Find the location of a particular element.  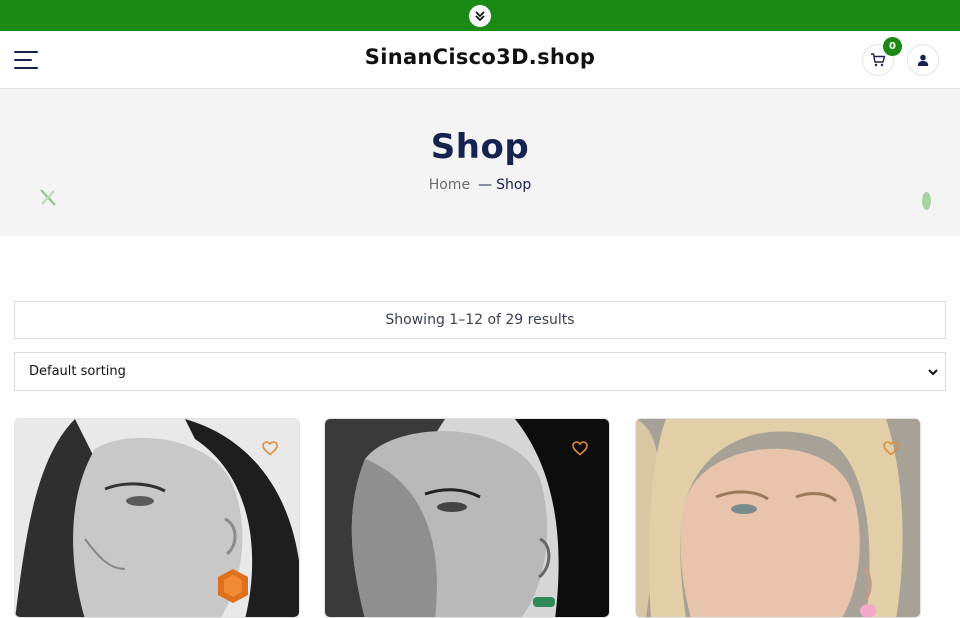

sorting-selected-value: Default sorting is located at coordinates (77, 371).